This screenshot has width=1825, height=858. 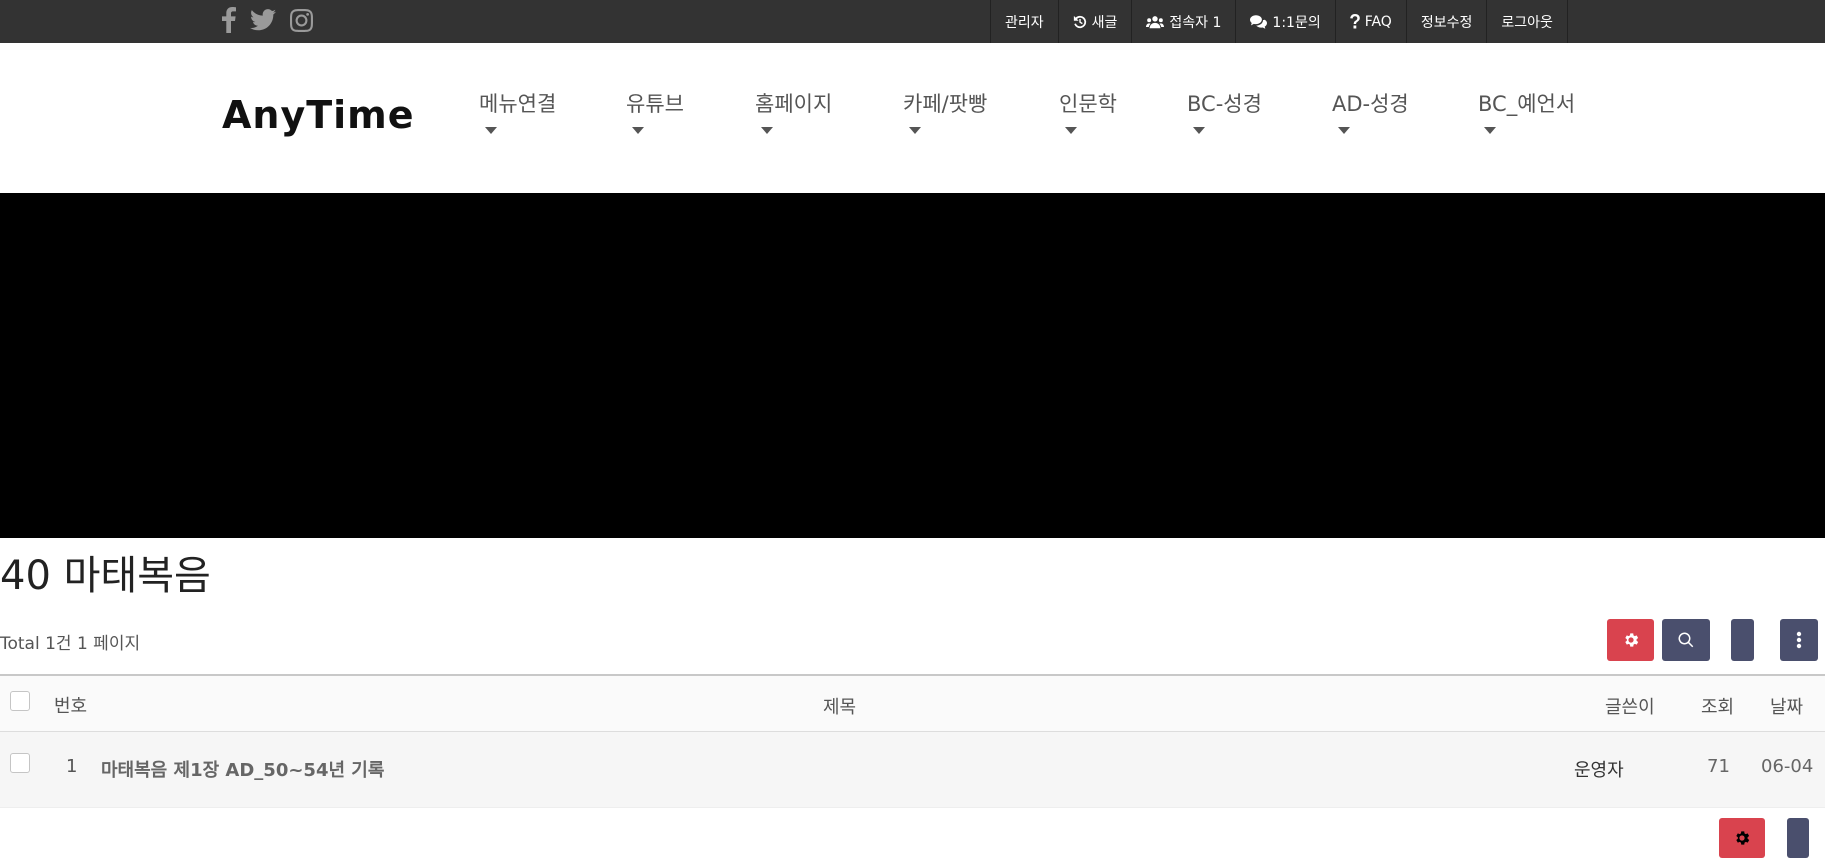 What do you see at coordinates (1088, 104) in the screenshot?
I see `nav-item-label: 인문학` at bounding box center [1088, 104].